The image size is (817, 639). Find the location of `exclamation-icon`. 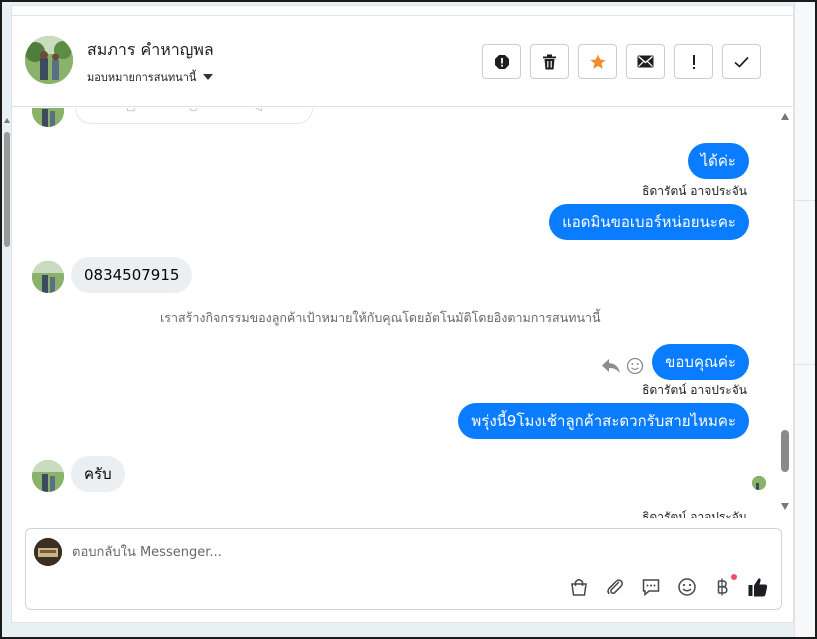

exclamation-icon is located at coordinates (693, 61).